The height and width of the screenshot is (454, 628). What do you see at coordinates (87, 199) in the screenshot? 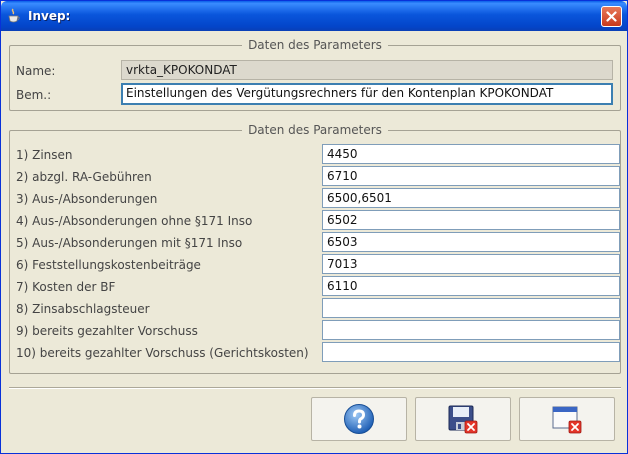
I see `param-label-3: 3) Aus-/Absonderungen` at bounding box center [87, 199].